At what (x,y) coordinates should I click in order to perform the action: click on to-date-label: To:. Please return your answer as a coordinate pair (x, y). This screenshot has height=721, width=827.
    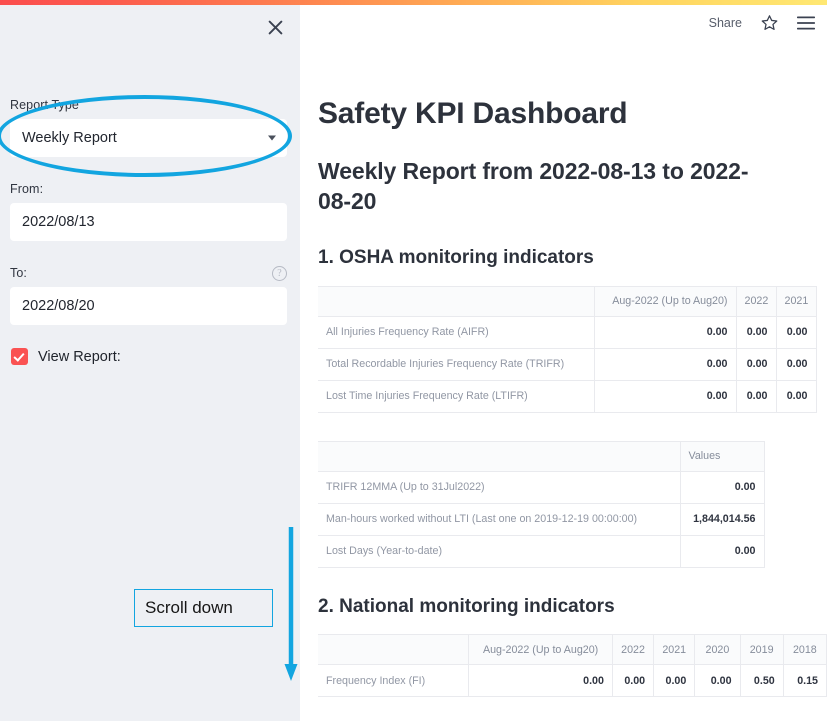
    Looking at the image, I should click on (18, 273).